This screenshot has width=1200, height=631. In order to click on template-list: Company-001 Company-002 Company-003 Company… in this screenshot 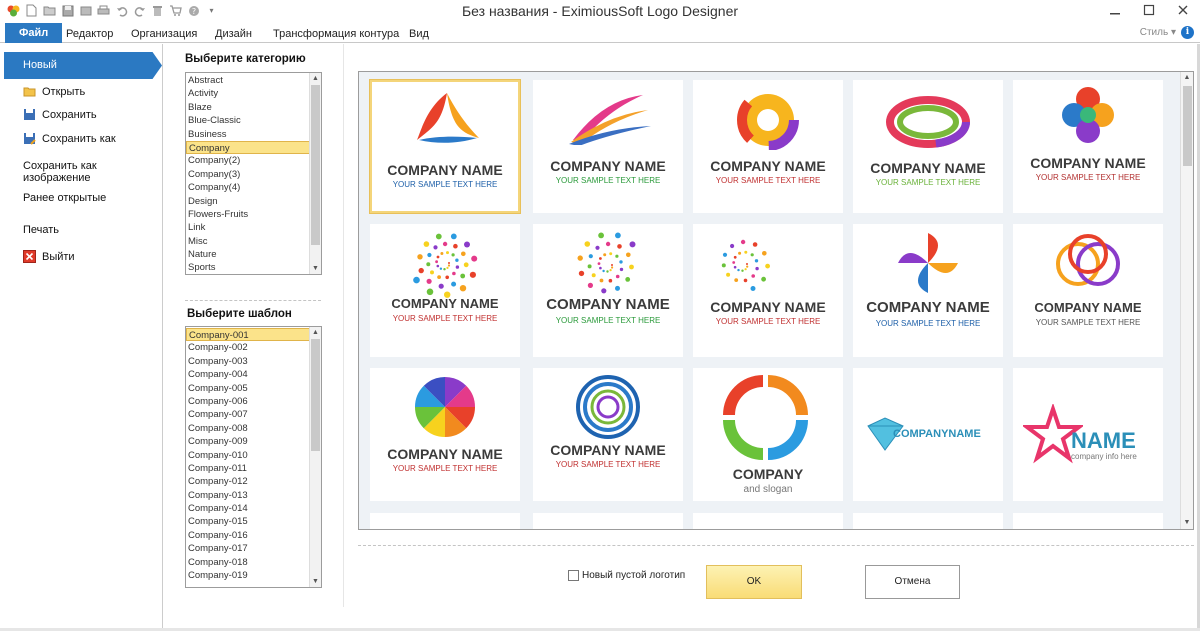, I will do `click(253, 457)`.